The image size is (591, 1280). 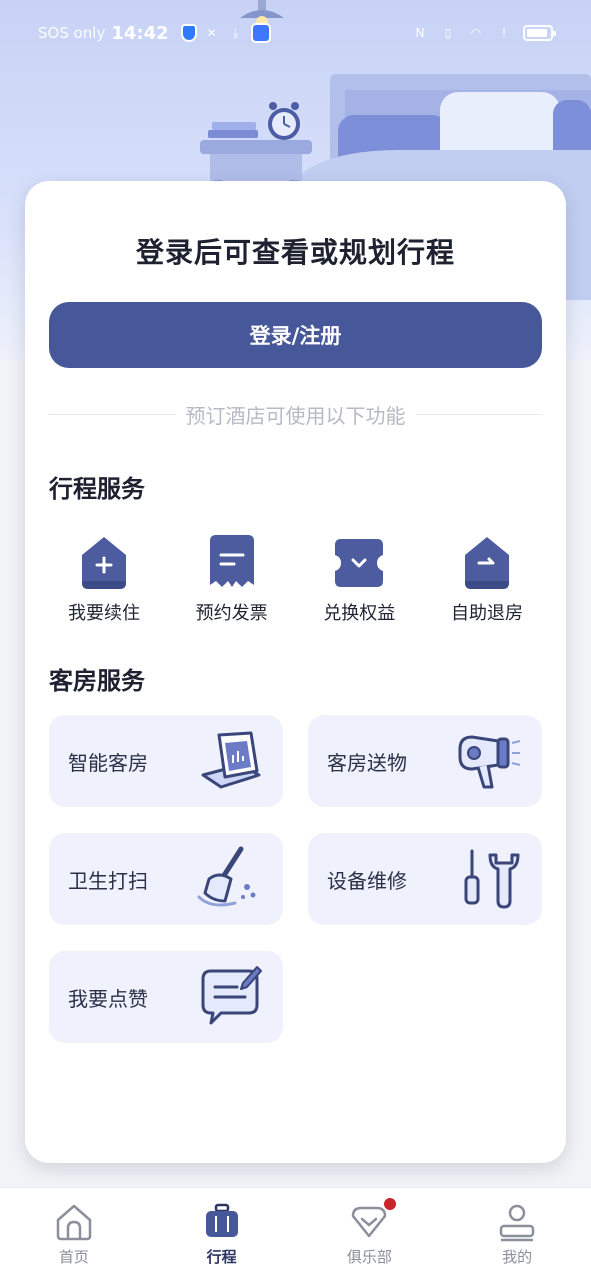 What do you see at coordinates (486, 613) in the screenshot?
I see `trip-item-label: 自助退房` at bounding box center [486, 613].